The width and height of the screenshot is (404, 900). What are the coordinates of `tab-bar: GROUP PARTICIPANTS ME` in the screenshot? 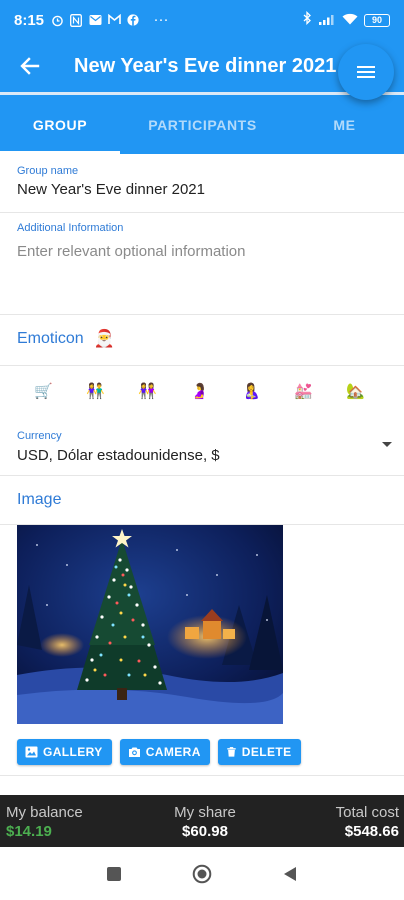 It's located at (202, 123).